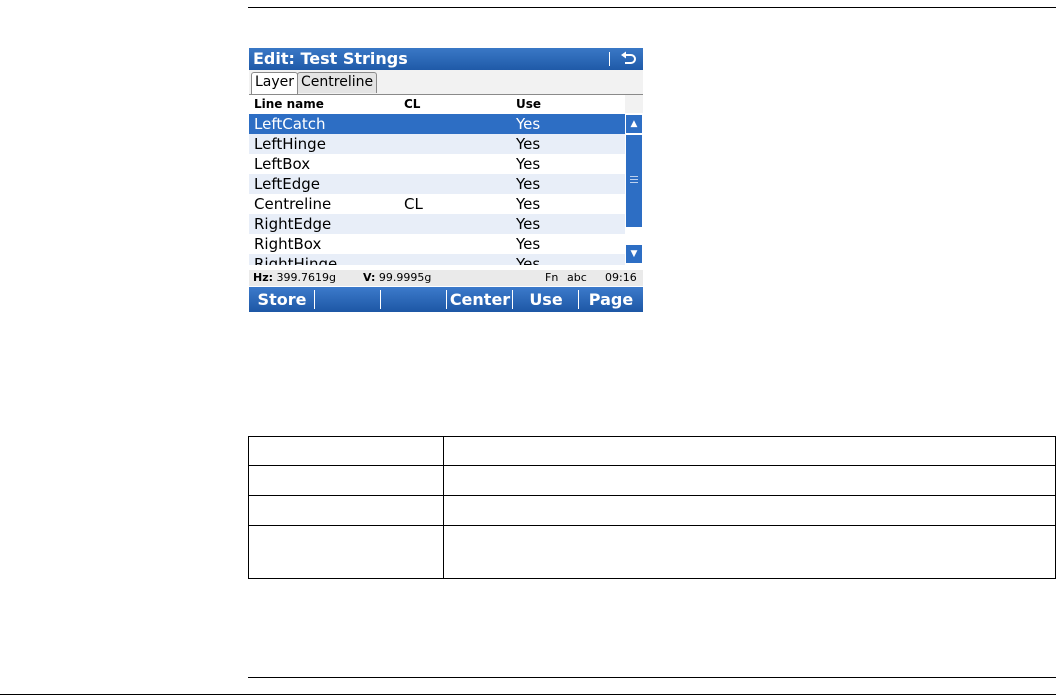 The width and height of the screenshot is (1056, 698). Describe the element at coordinates (369, 277) in the screenshot. I see `v-label: V:` at that location.